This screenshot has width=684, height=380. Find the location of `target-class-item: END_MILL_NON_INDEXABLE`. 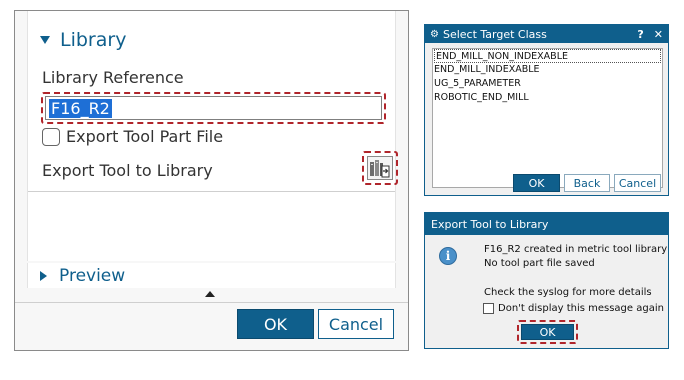

target-class-item: END_MILL_NON_INDEXABLE is located at coordinates (547, 56).